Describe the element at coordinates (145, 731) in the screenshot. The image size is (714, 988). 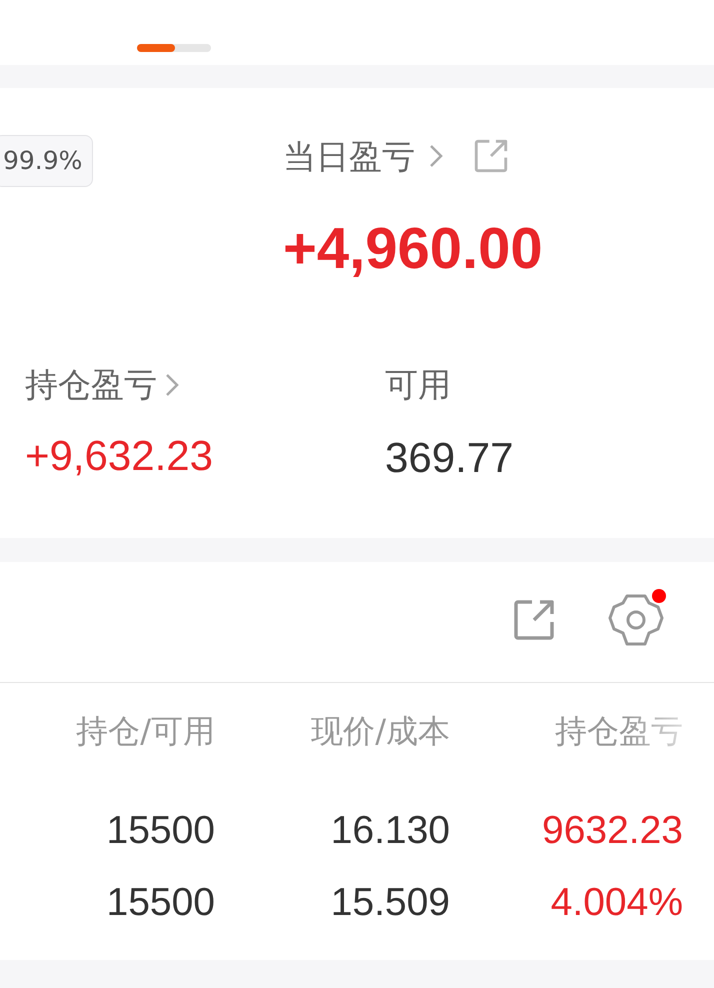
I see `column-header: 持仓/可用` at that location.